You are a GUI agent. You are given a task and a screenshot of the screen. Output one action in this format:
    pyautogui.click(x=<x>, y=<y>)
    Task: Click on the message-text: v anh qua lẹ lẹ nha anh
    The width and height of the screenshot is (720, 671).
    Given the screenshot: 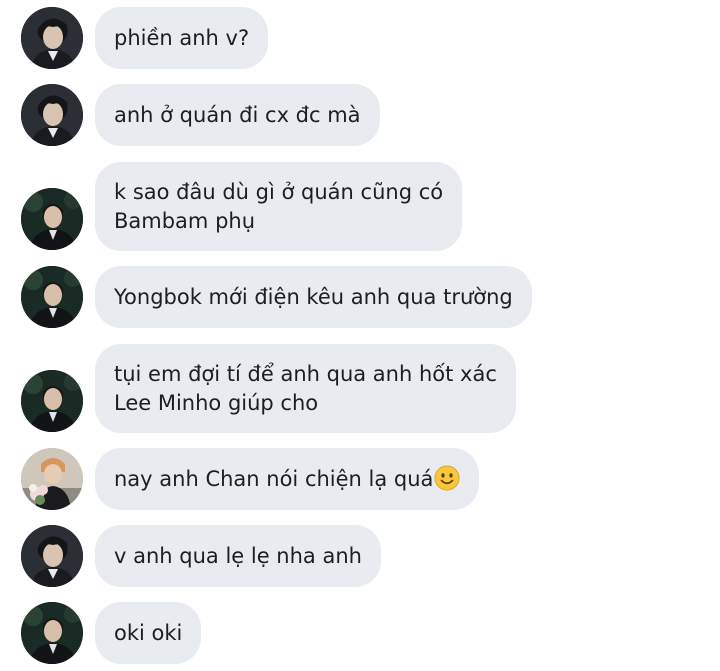 What is the action you would take?
    pyautogui.click(x=238, y=556)
    